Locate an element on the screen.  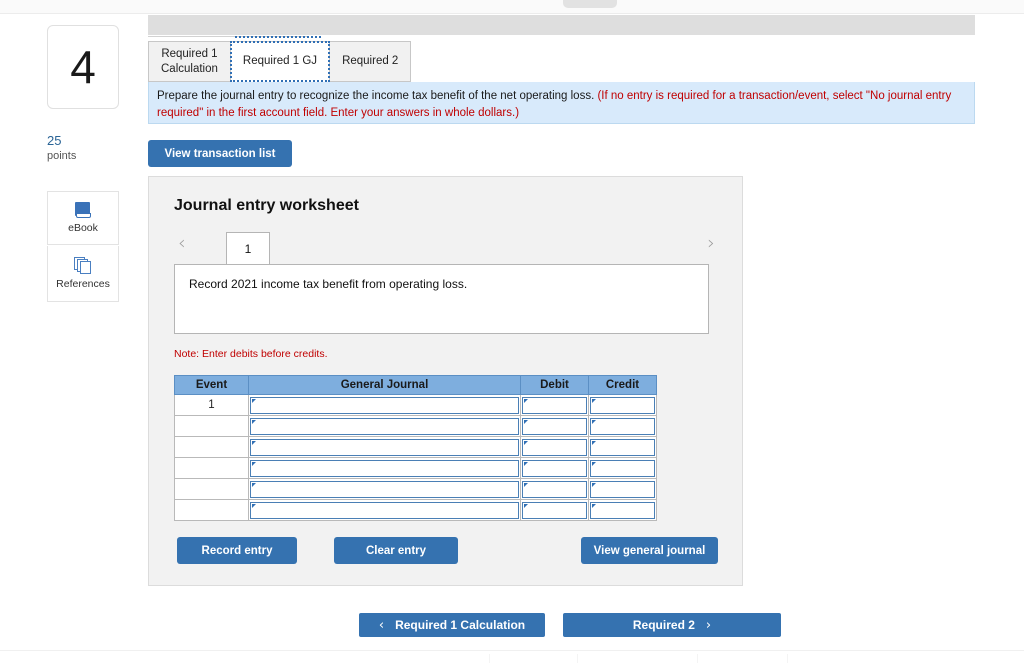
column-header-general-journal: General Journal is located at coordinates (384, 385).